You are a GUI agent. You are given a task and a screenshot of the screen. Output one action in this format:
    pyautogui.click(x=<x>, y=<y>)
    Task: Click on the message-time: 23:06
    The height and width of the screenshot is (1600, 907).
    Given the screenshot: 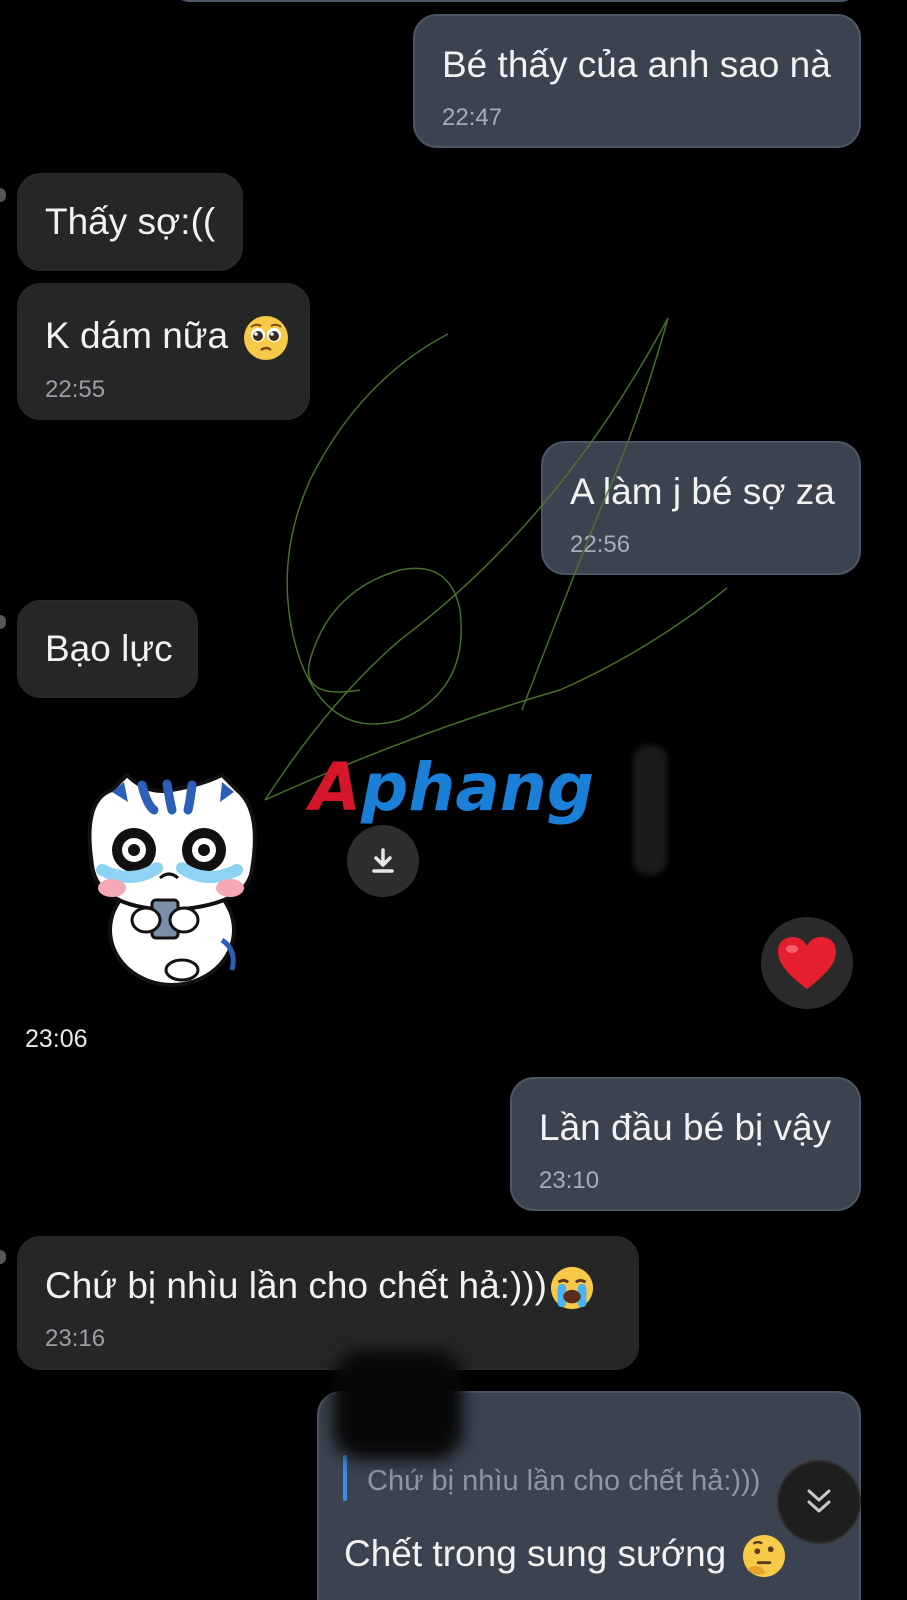 What is the action you would take?
    pyautogui.click(x=56, y=1039)
    